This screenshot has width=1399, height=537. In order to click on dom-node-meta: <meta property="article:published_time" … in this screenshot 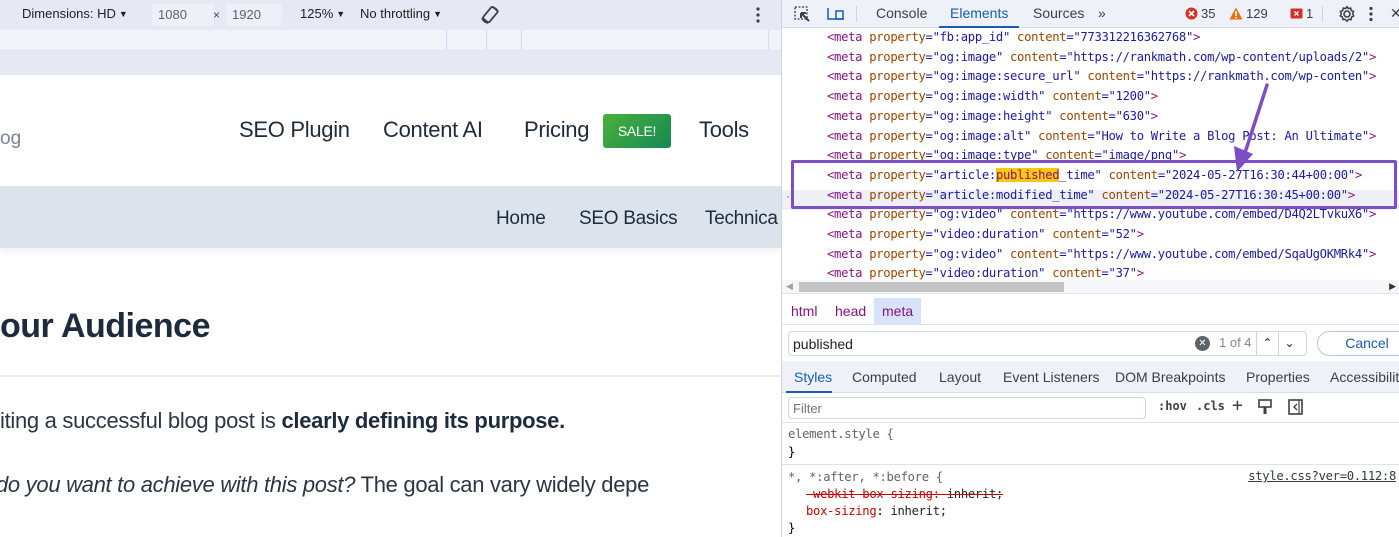, I will do `click(1094, 177)`.